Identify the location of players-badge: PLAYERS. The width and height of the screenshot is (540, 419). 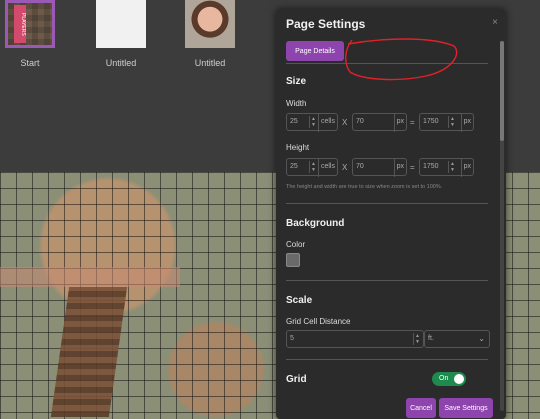
(20, 24).